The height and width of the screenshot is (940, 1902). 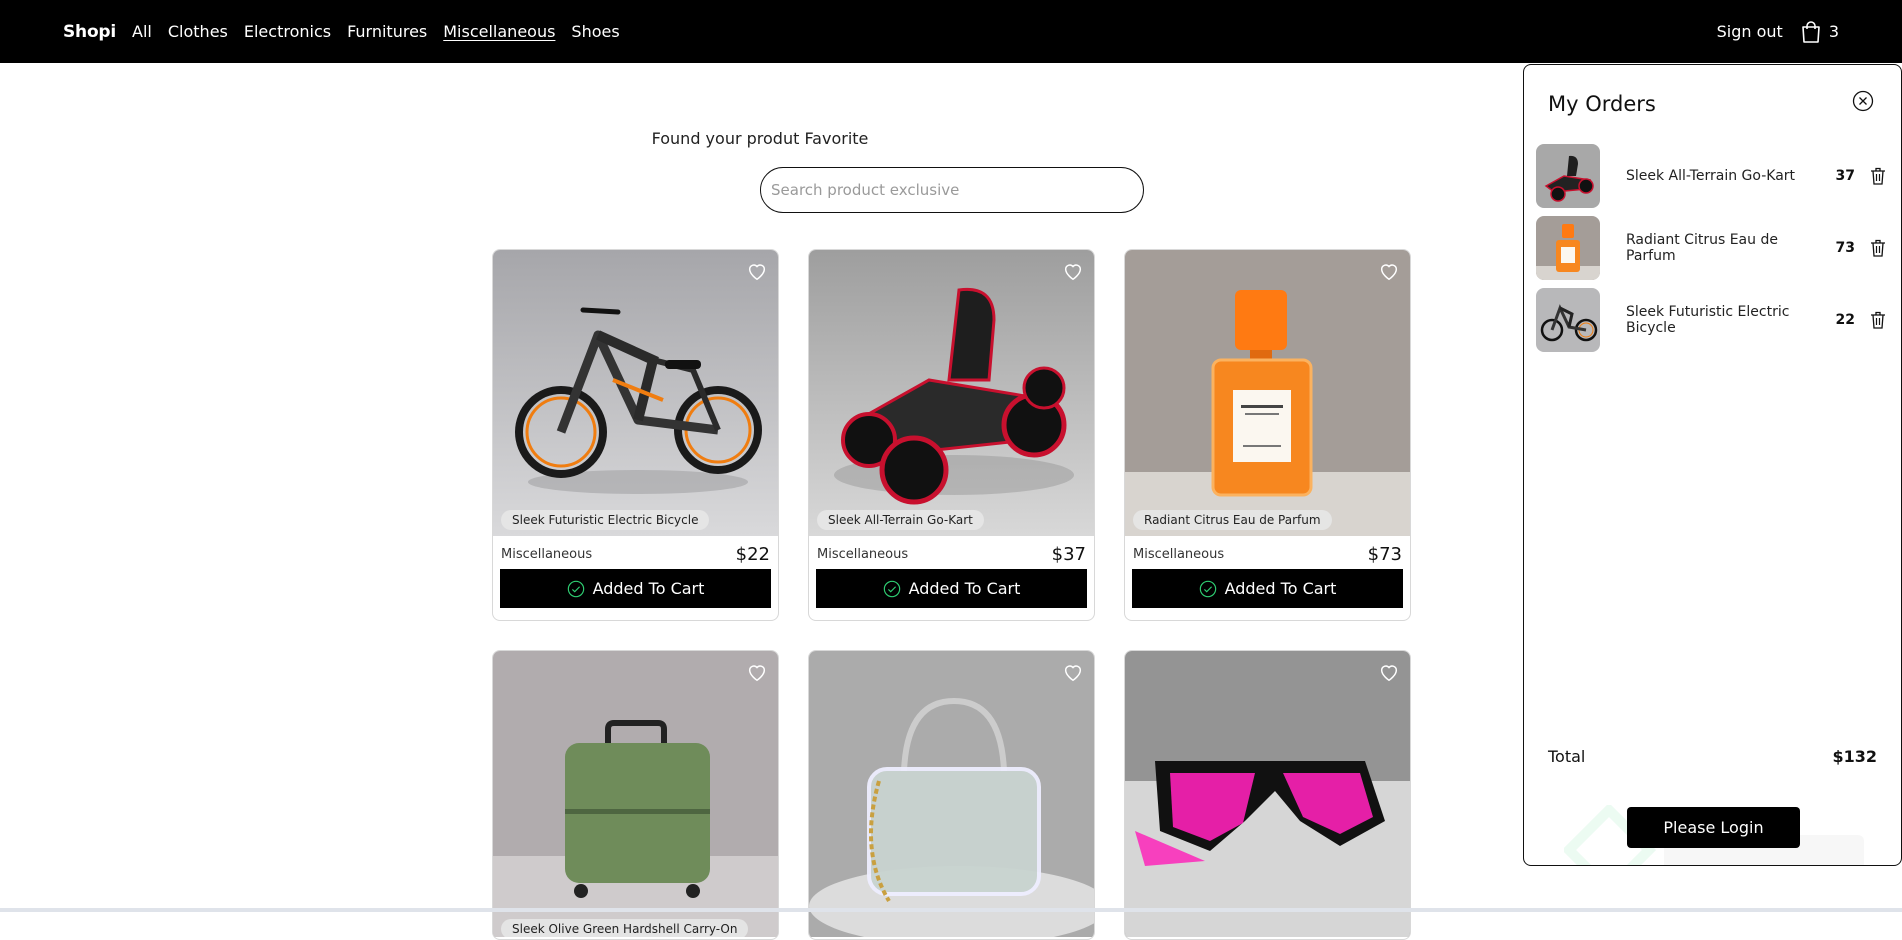 I want to click on orders-title: My Orders, so click(x=1602, y=104).